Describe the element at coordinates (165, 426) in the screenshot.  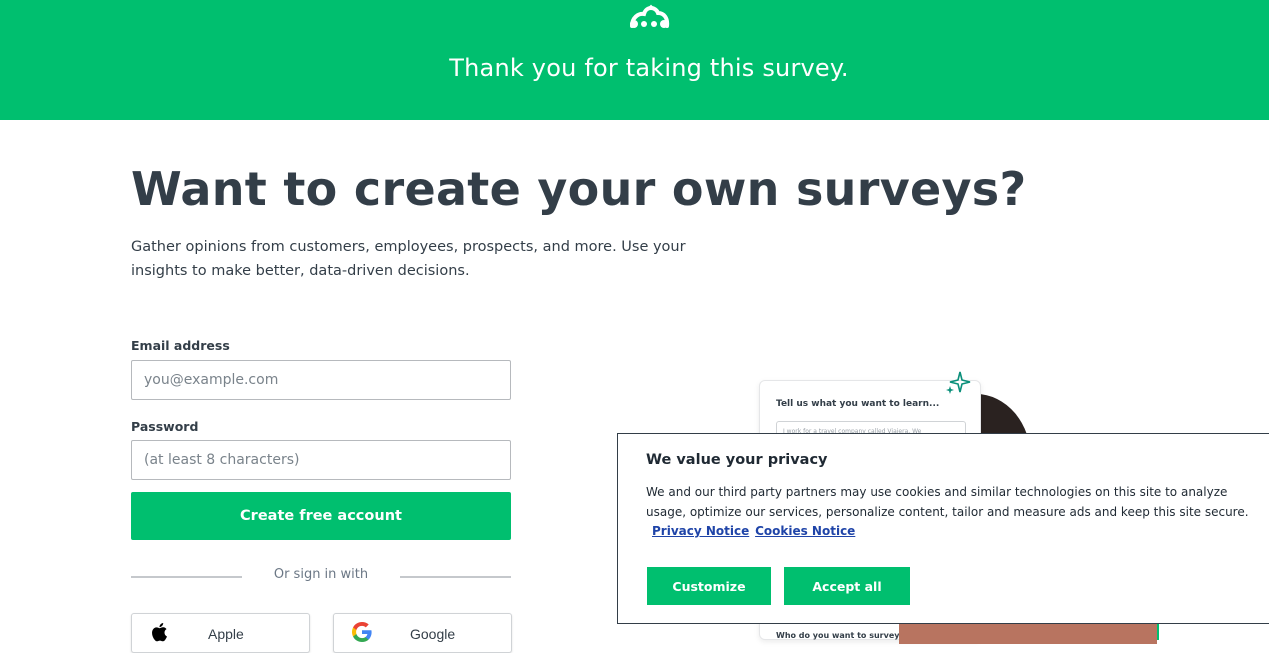
I see `password-label: Password` at that location.